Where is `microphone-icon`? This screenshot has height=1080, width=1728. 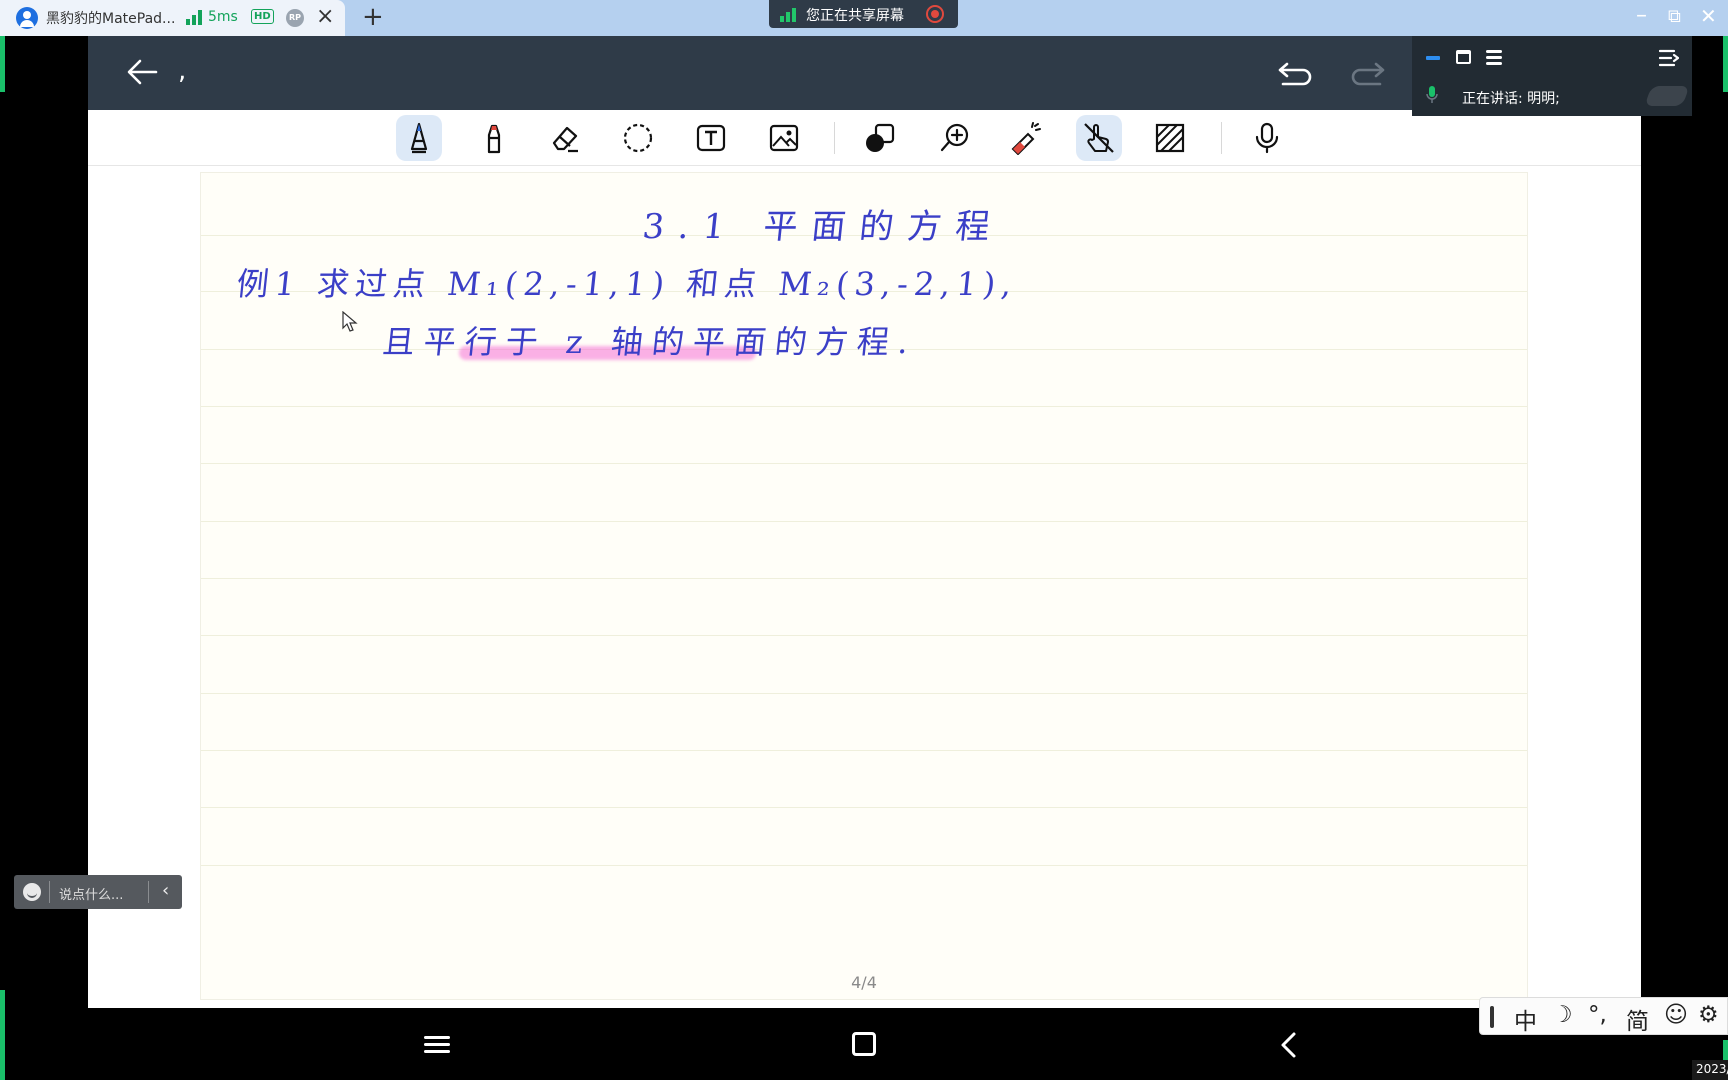 microphone-icon is located at coordinates (1267, 138).